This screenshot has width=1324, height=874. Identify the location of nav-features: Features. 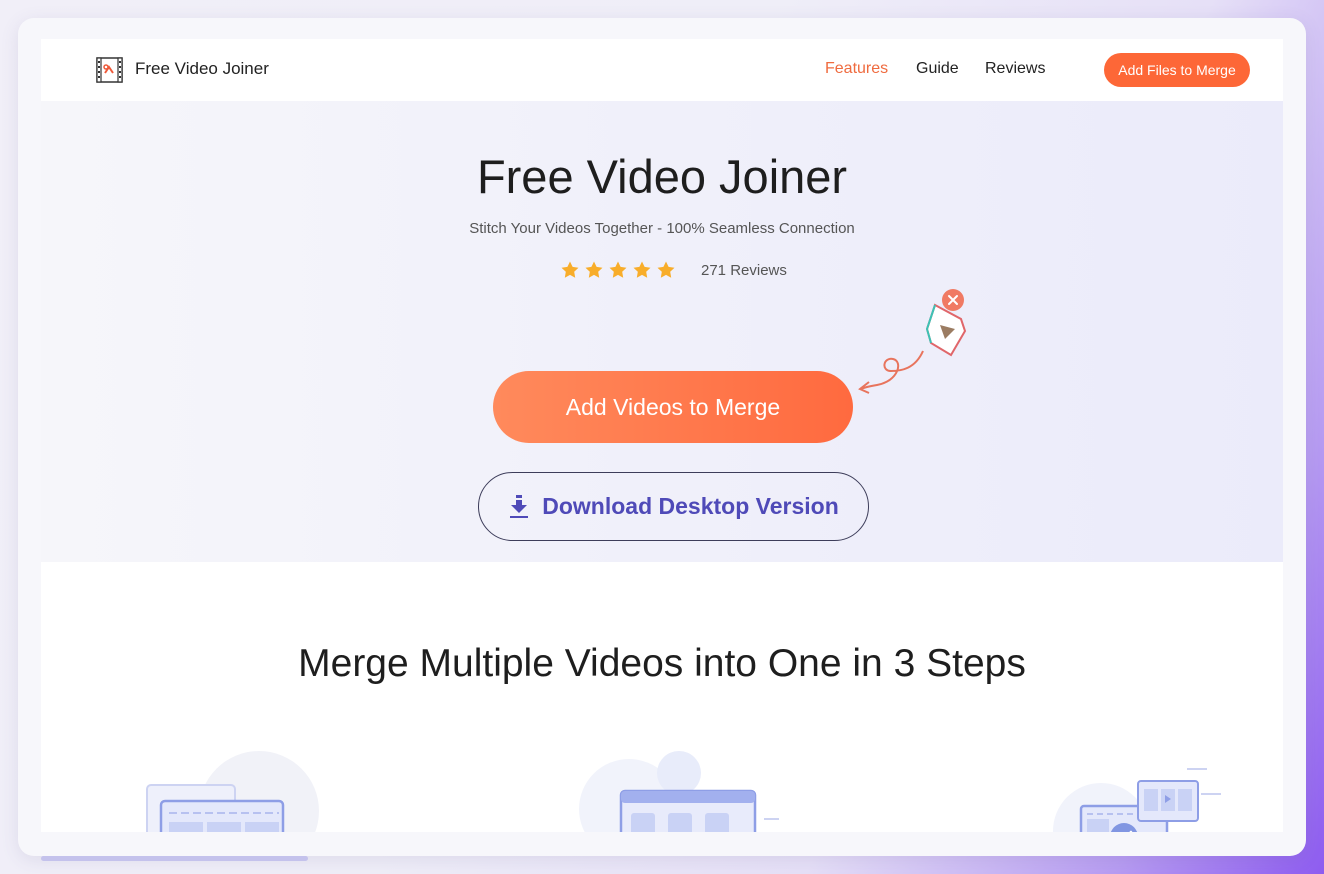
(856, 69).